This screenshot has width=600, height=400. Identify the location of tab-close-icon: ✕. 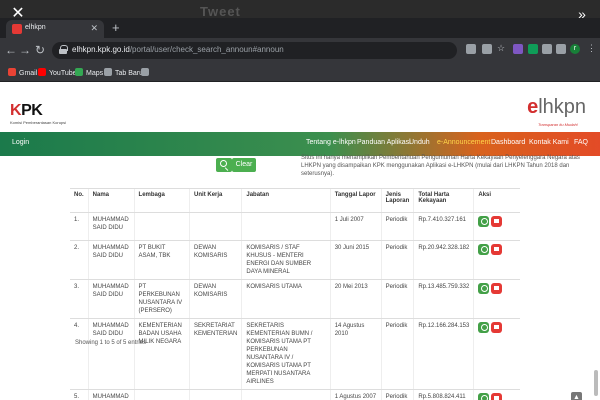
(94, 28).